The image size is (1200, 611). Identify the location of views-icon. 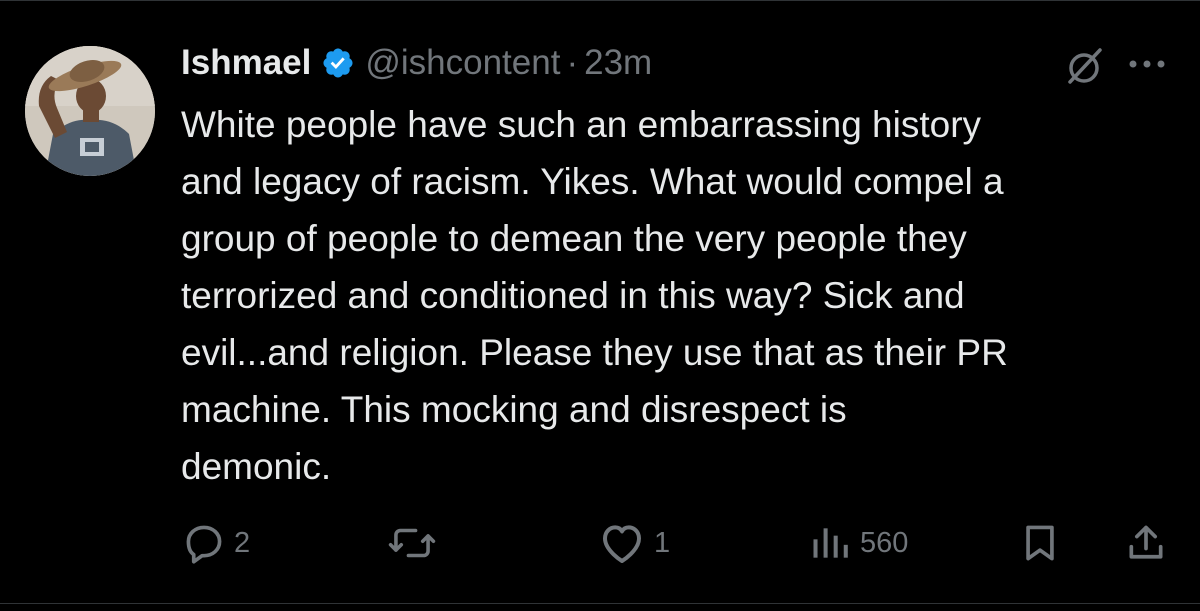
(830, 543).